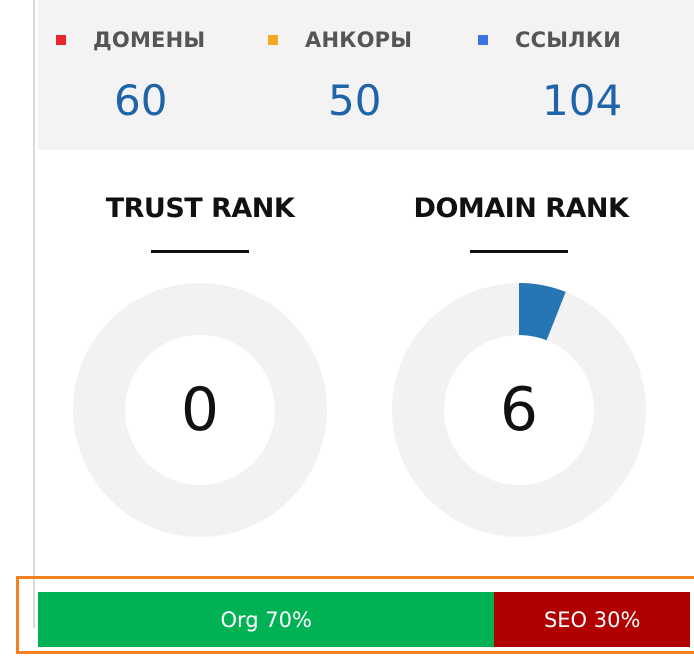  Describe the element at coordinates (34, 314) in the screenshot. I see `left-divider` at that location.